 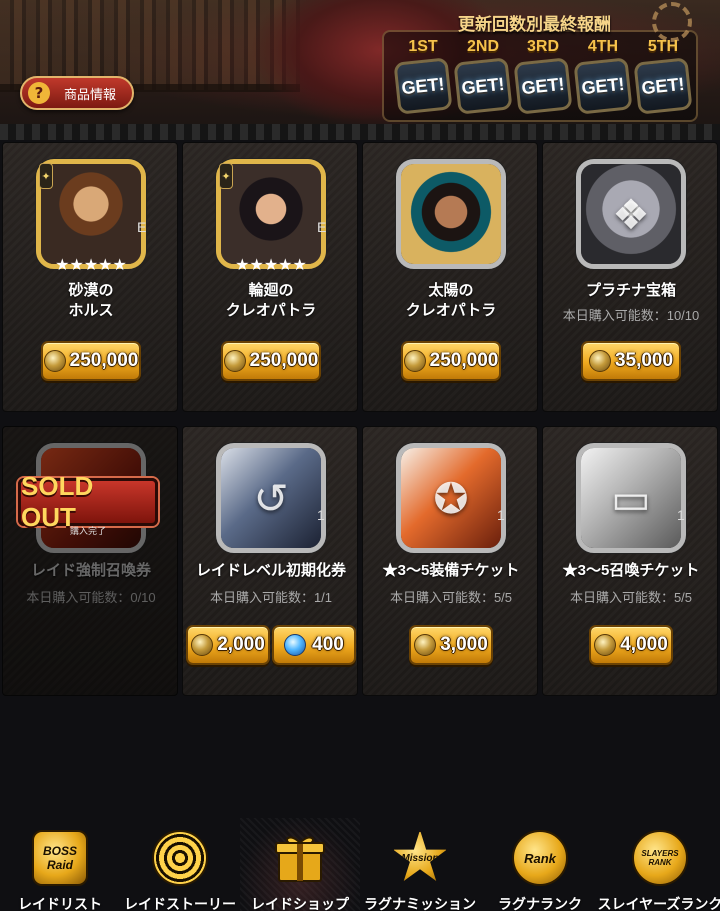 I want to click on nav-raid-story: レイドストーリー, so click(x=180, y=864).